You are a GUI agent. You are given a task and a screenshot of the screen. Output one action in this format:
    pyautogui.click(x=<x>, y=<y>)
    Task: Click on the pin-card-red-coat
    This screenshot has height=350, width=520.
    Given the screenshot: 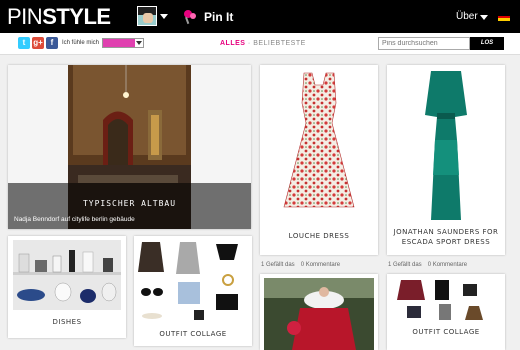 What is the action you would take?
    pyautogui.click(x=319, y=312)
    